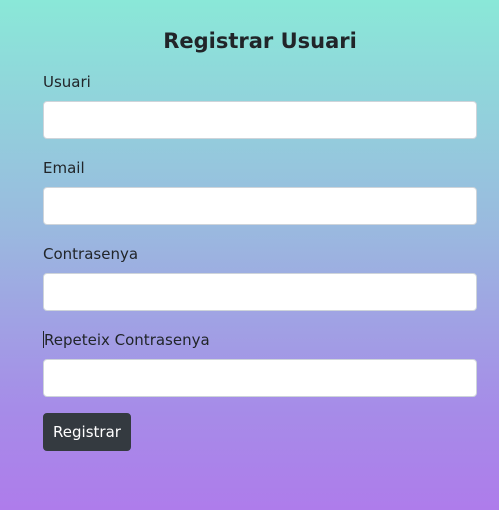 The image size is (499, 510). I want to click on password-input, so click(260, 292).